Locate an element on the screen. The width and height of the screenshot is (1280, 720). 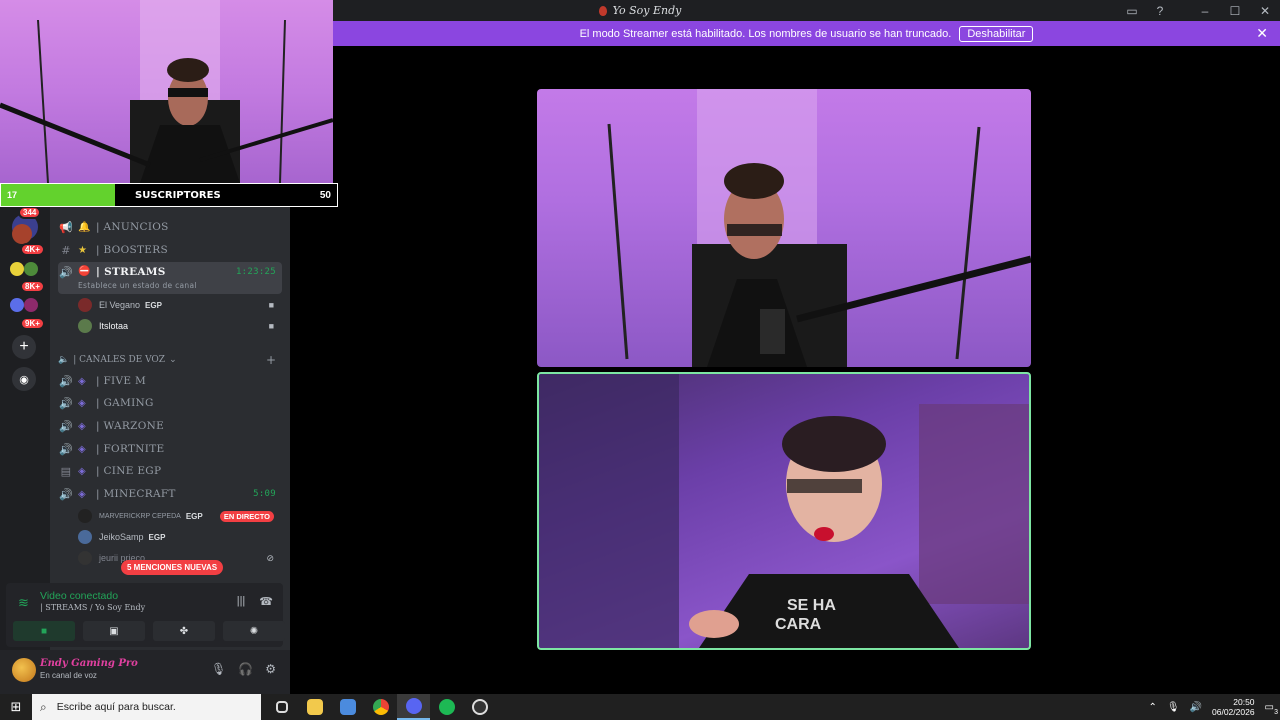
channel-name: | FIVE M is located at coordinates (121, 381).